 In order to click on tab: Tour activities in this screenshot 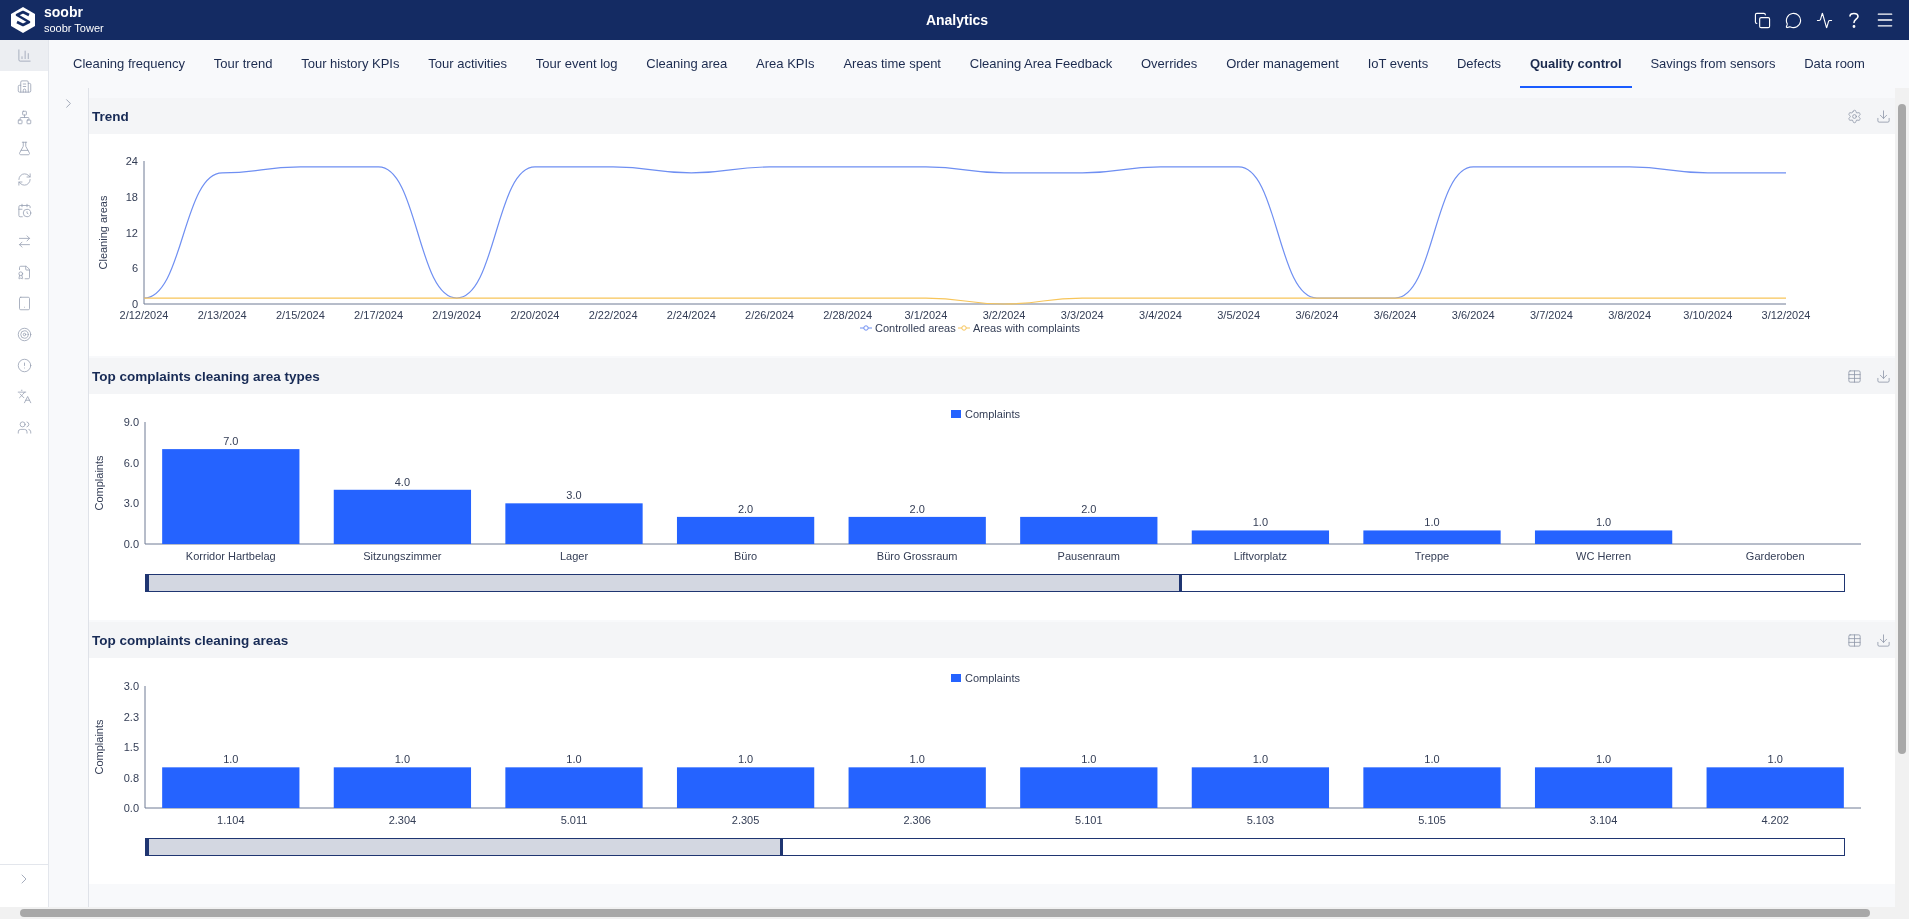, I will do `click(468, 64)`.